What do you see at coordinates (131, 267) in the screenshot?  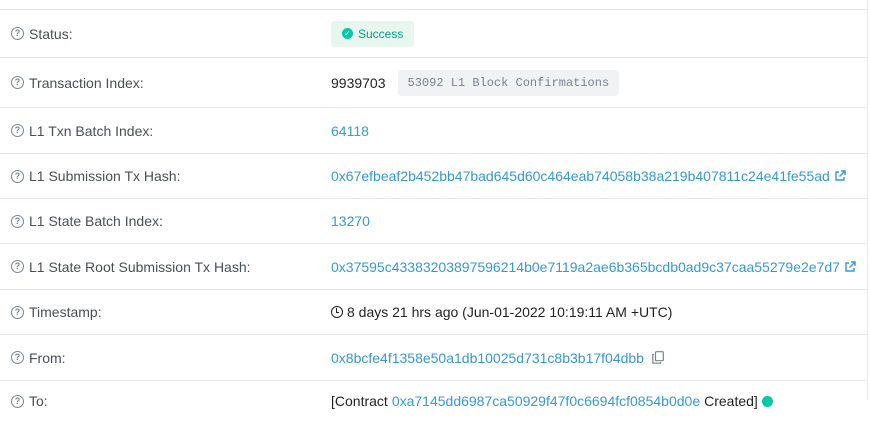 I see `l1-state-root-tx-hash-label: ? L1 State Root Submission Tx Hash:` at bounding box center [131, 267].